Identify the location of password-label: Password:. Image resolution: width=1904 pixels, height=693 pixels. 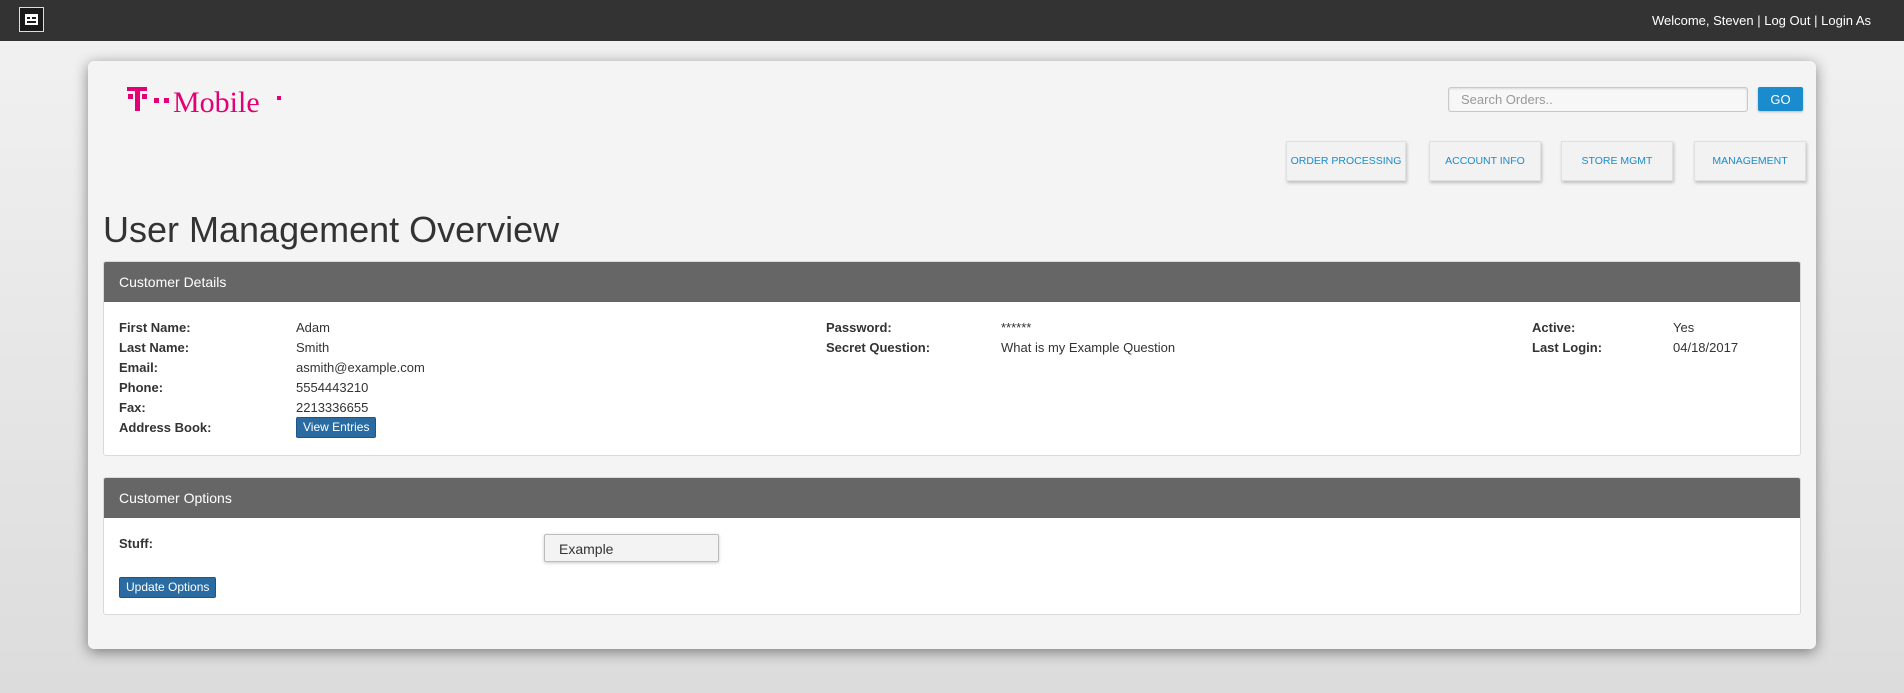
(859, 327).